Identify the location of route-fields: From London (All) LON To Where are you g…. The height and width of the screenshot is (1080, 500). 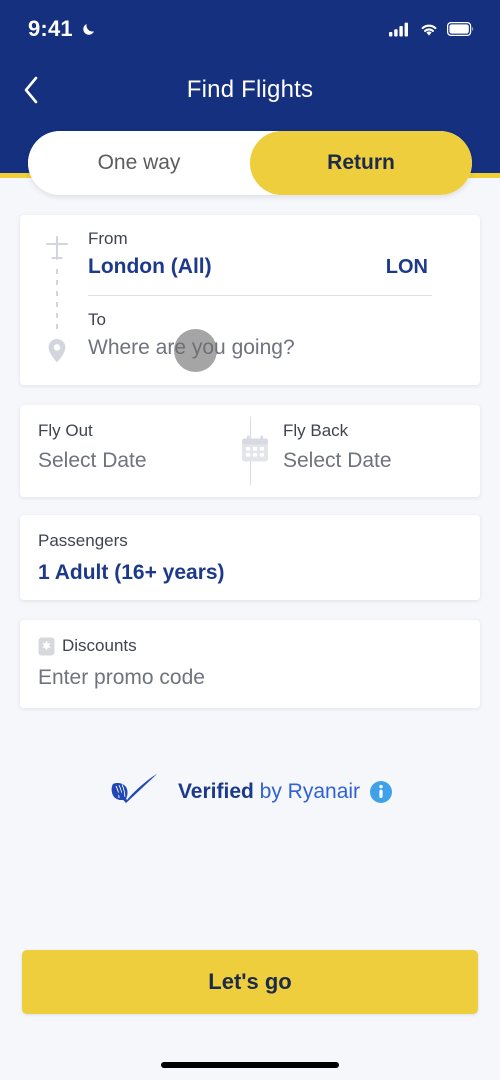
(274, 294).